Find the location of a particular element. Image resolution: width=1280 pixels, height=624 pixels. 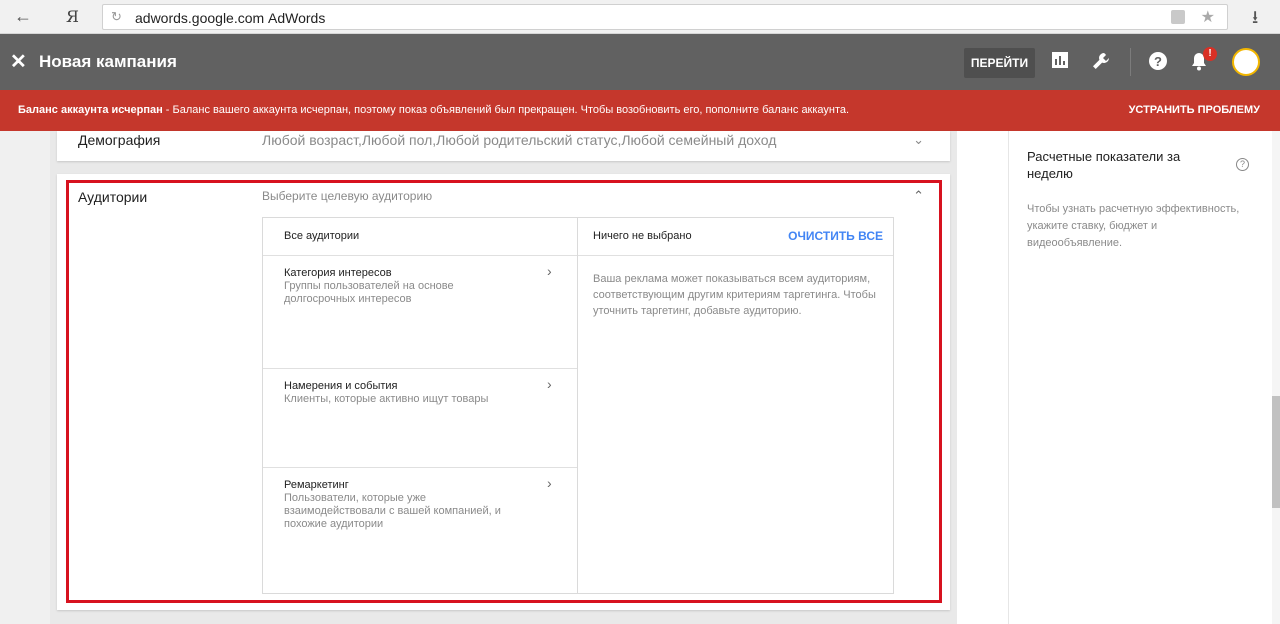

fix-problem-button: УСТРАНИТЬ ПРОБЛЕМУ is located at coordinates (1194, 110).